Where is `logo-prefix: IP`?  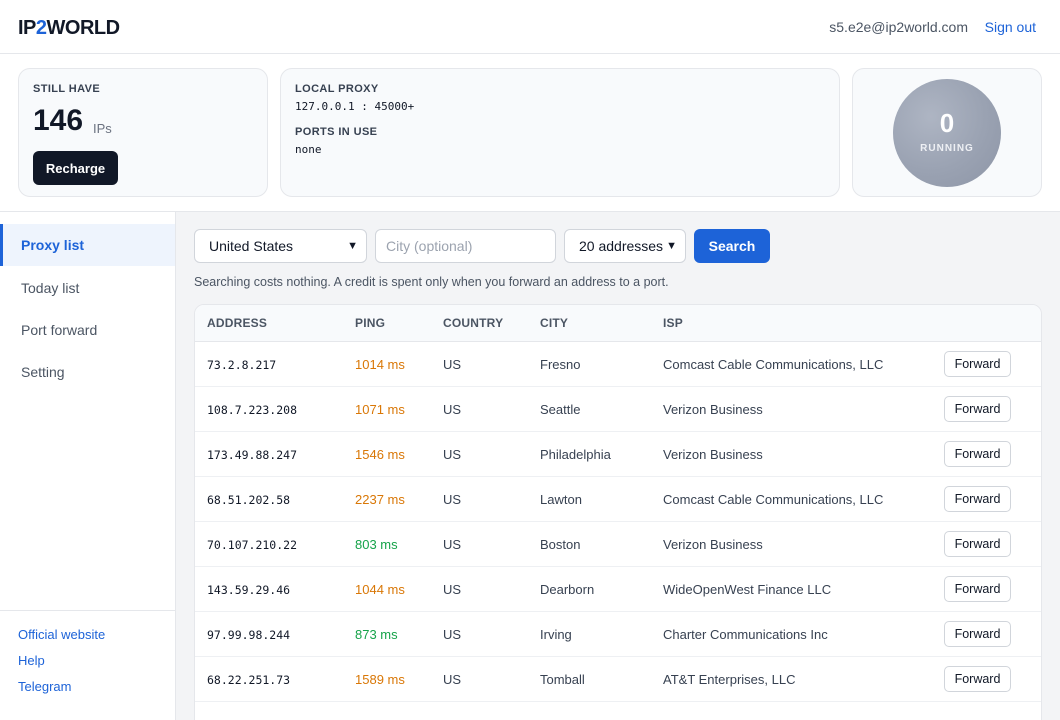 logo-prefix: IP is located at coordinates (27, 28).